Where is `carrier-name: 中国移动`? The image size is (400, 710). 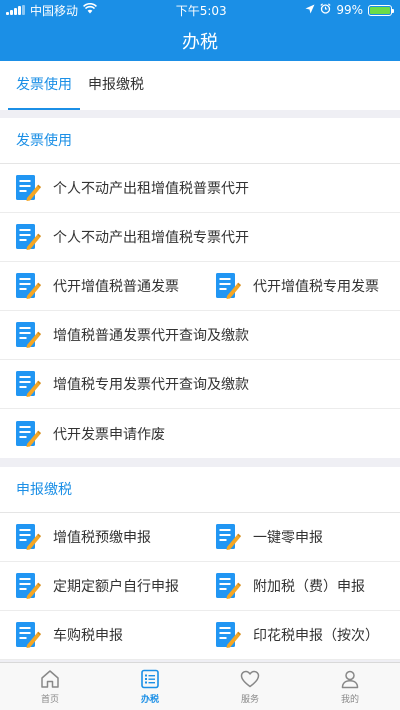 carrier-name: 中国移动 is located at coordinates (54, 10).